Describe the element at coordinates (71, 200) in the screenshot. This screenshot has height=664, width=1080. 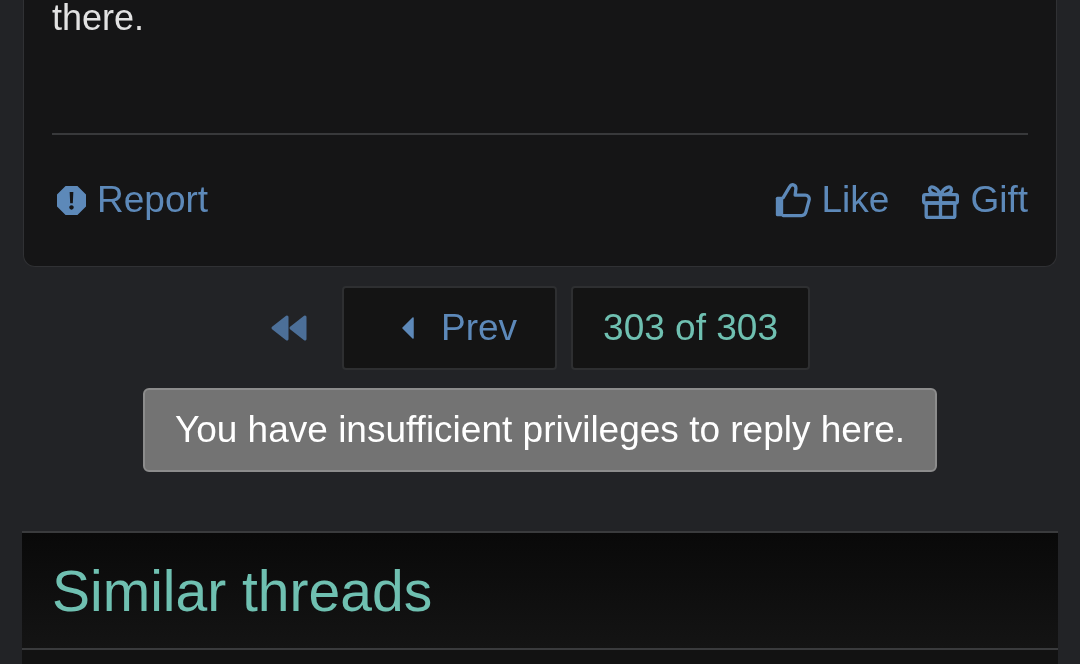
I see `exclamation-octagon-icon` at that location.